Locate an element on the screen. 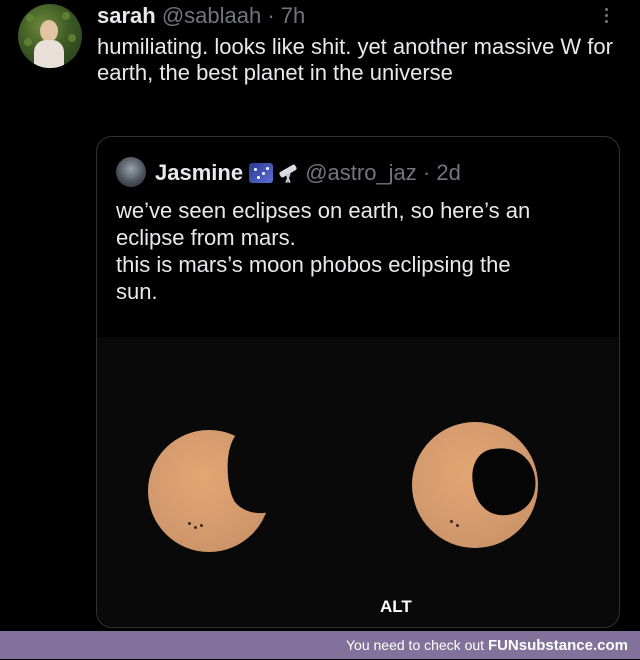  quote-text-line: sun. is located at coordinates (137, 291).